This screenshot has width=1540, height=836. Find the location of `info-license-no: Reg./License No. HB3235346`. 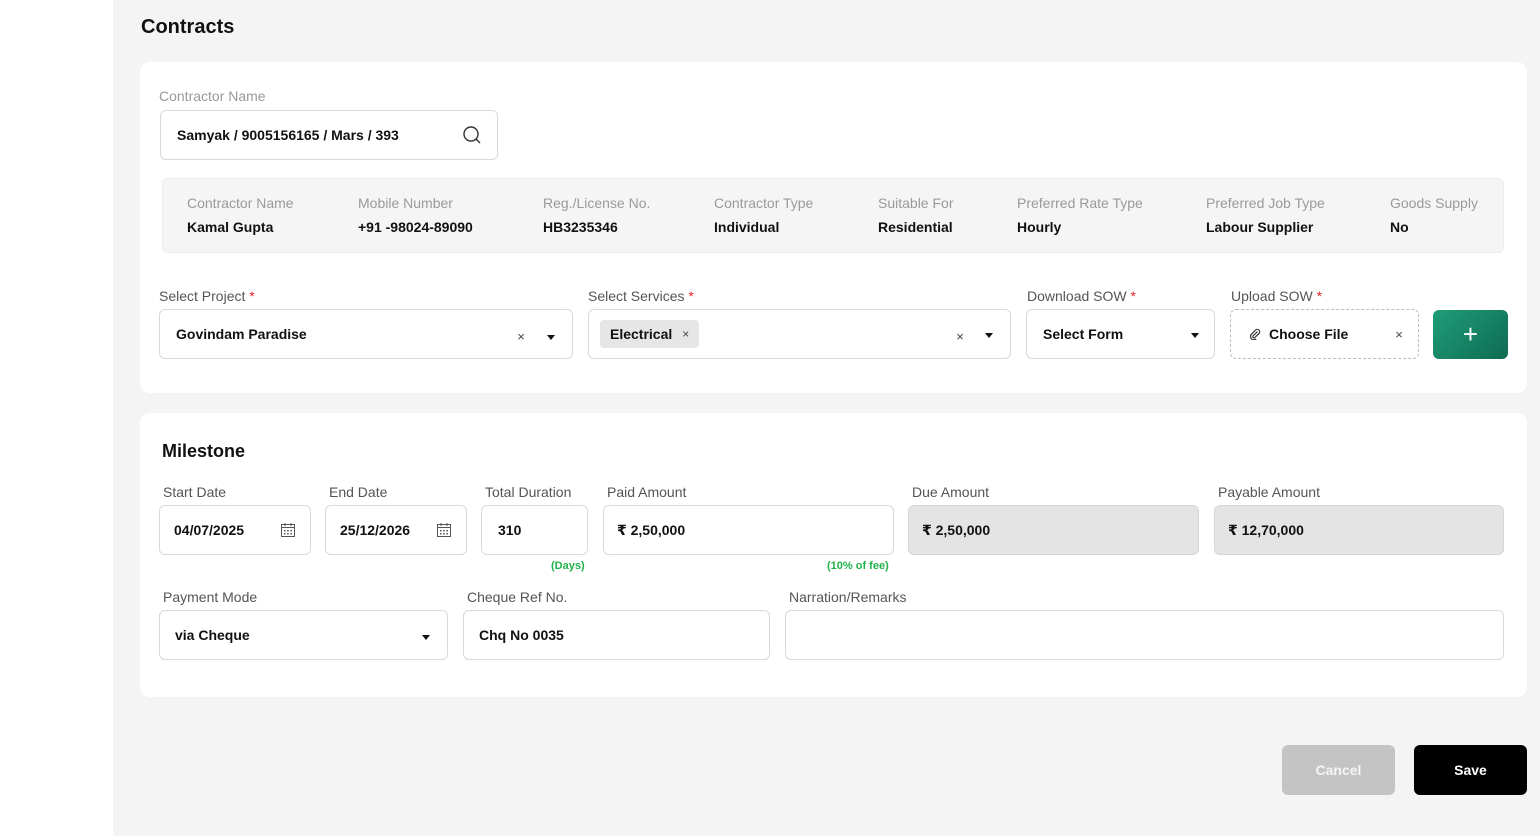

info-license-no: Reg./License No. HB3235346 is located at coordinates (597, 215).